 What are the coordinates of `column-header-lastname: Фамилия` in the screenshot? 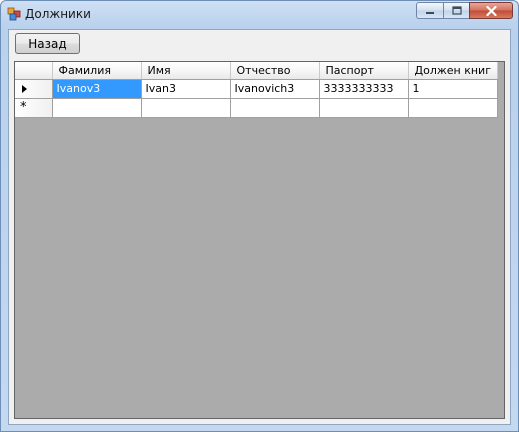 It's located at (97, 71).